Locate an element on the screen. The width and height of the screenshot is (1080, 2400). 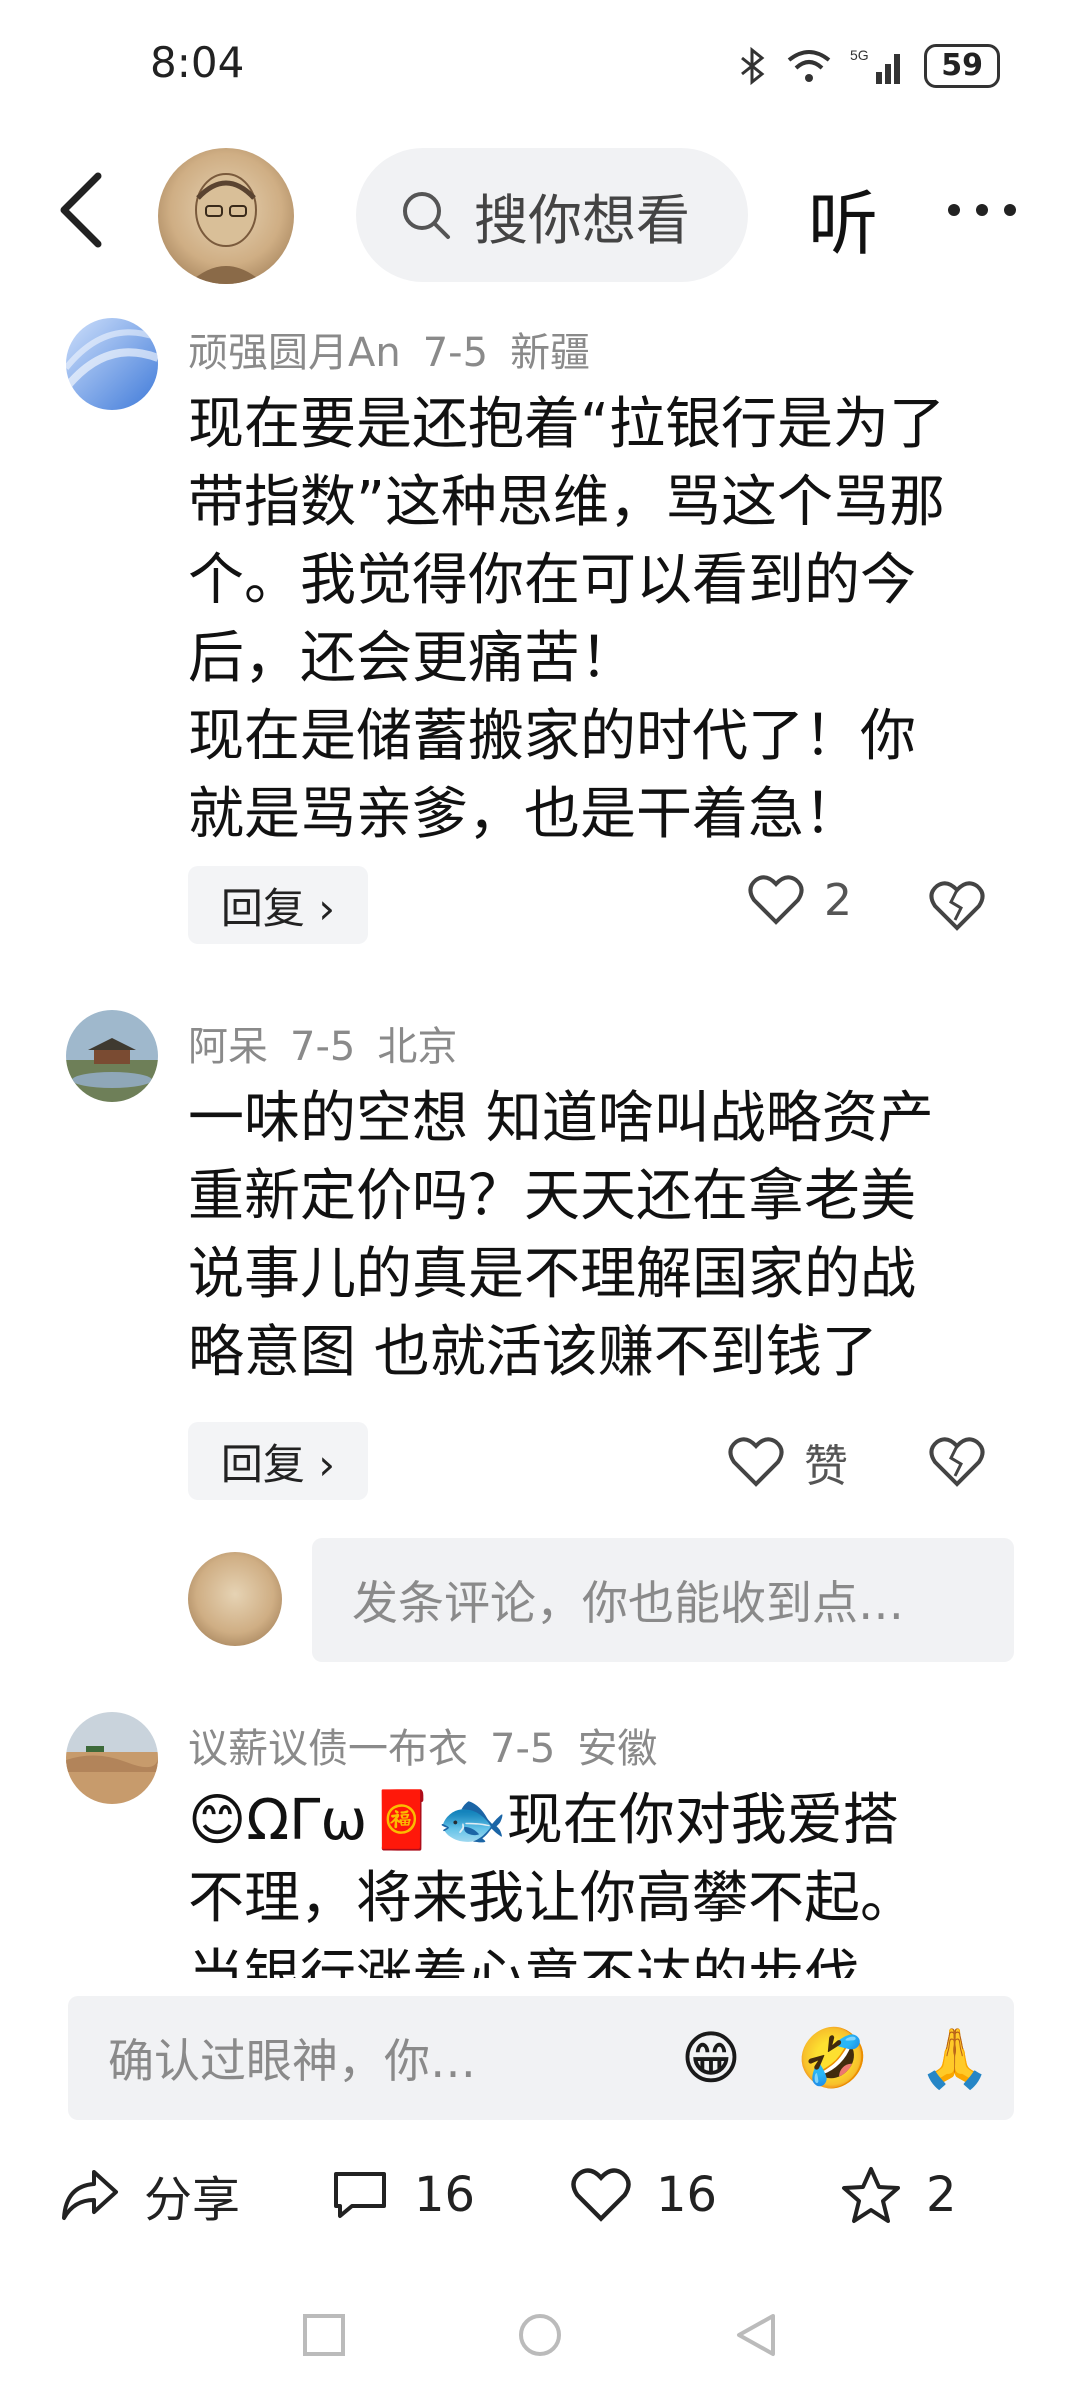
network-label: 5G is located at coordinates (859, 55).